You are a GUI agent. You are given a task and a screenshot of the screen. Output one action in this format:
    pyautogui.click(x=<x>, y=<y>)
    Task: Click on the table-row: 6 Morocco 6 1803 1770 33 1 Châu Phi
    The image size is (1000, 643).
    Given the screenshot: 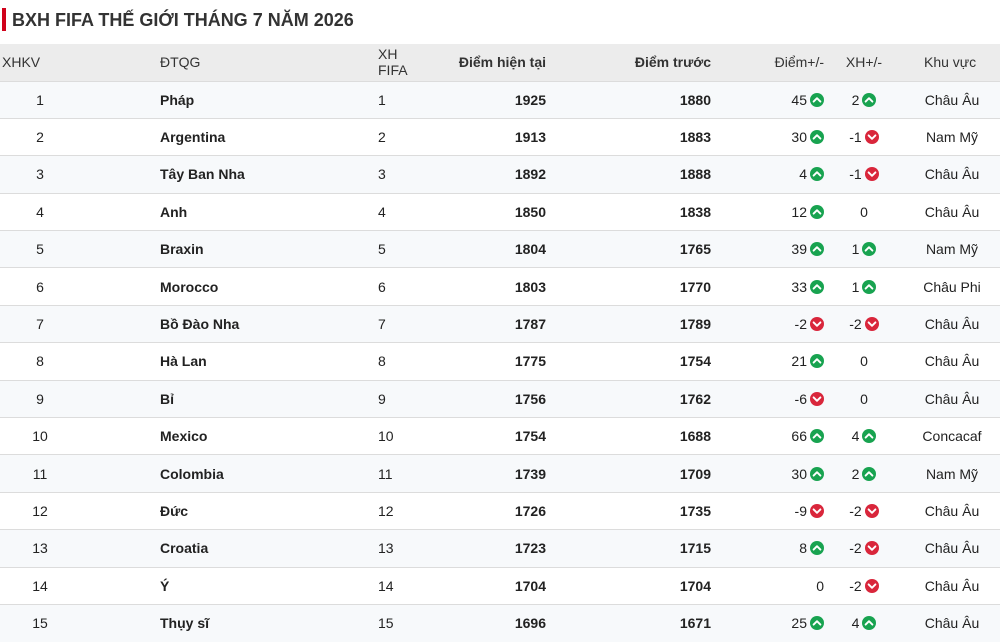 What is the action you would take?
    pyautogui.click(x=500, y=286)
    